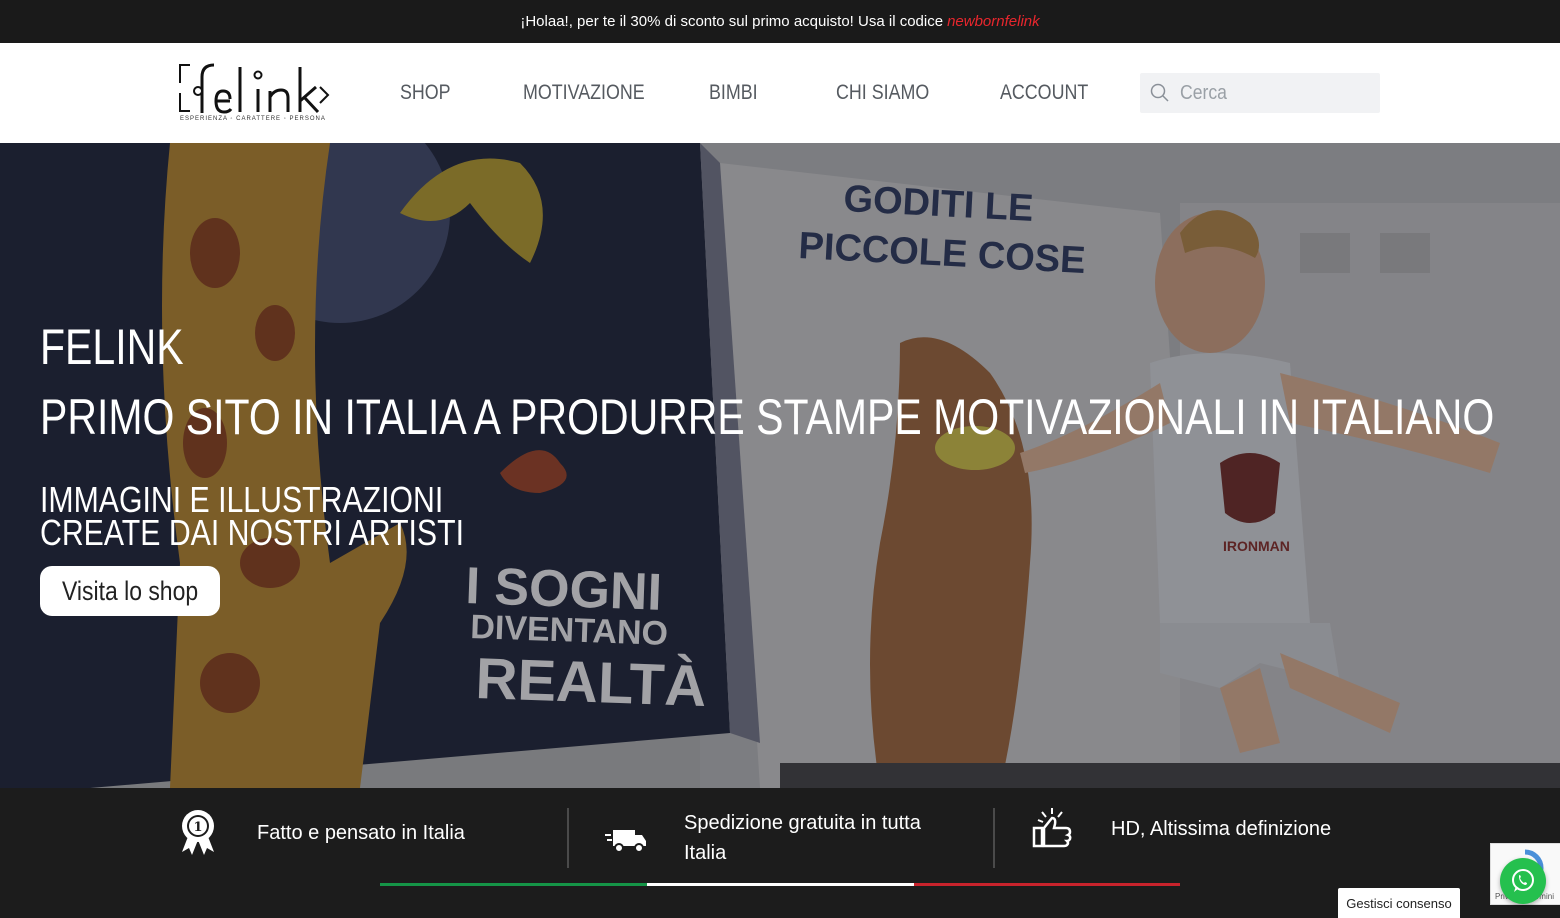 This screenshot has width=1560, height=918. What do you see at coordinates (1044, 93) in the screenshot?
I see `nav-item-account: ACCOUNT` at bounding box center [1044, 93].